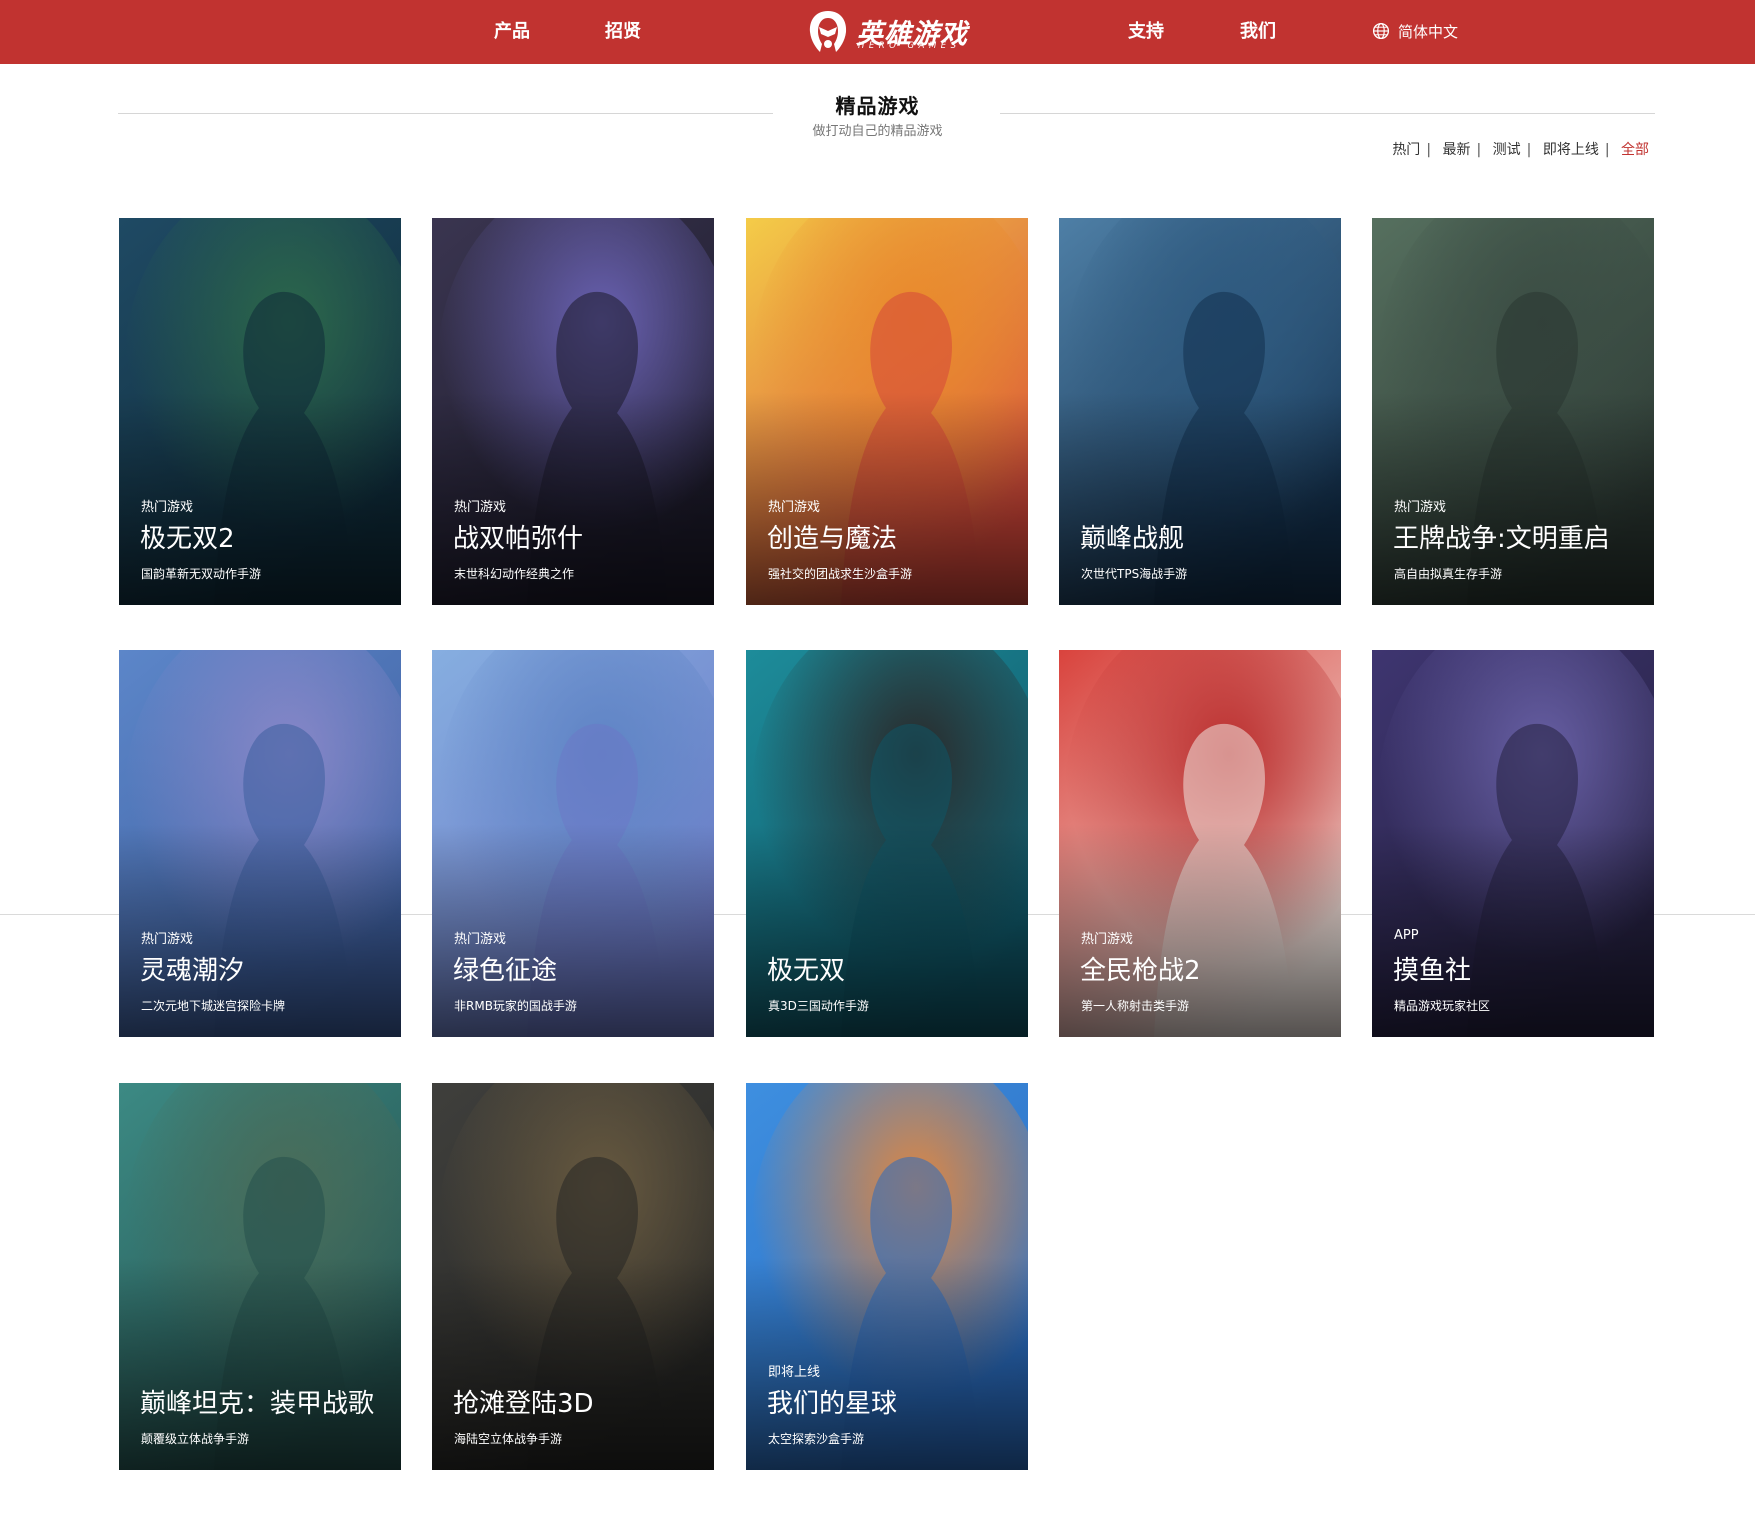  What do you see at coordinates (1513, 411) in the screenshot?
I see `game-card: 热门游戏 王牌战争:文明重启 高自由拟真生存手游` at bounding box center [1513, 411].